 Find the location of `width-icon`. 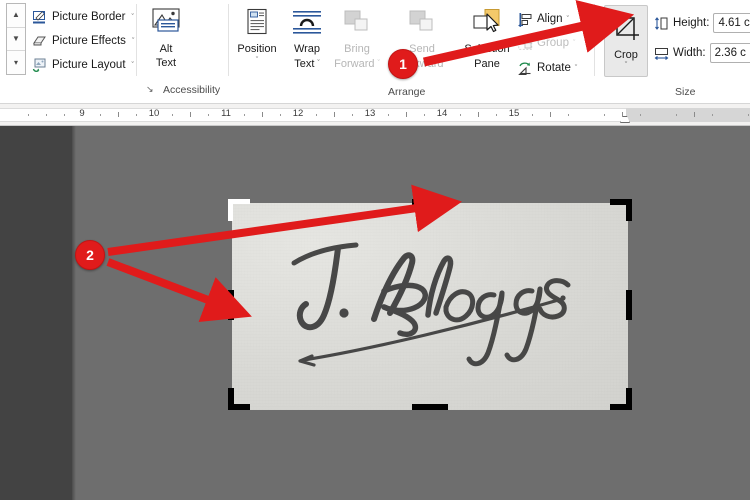

width-icon is located at coordinates (661, 53).